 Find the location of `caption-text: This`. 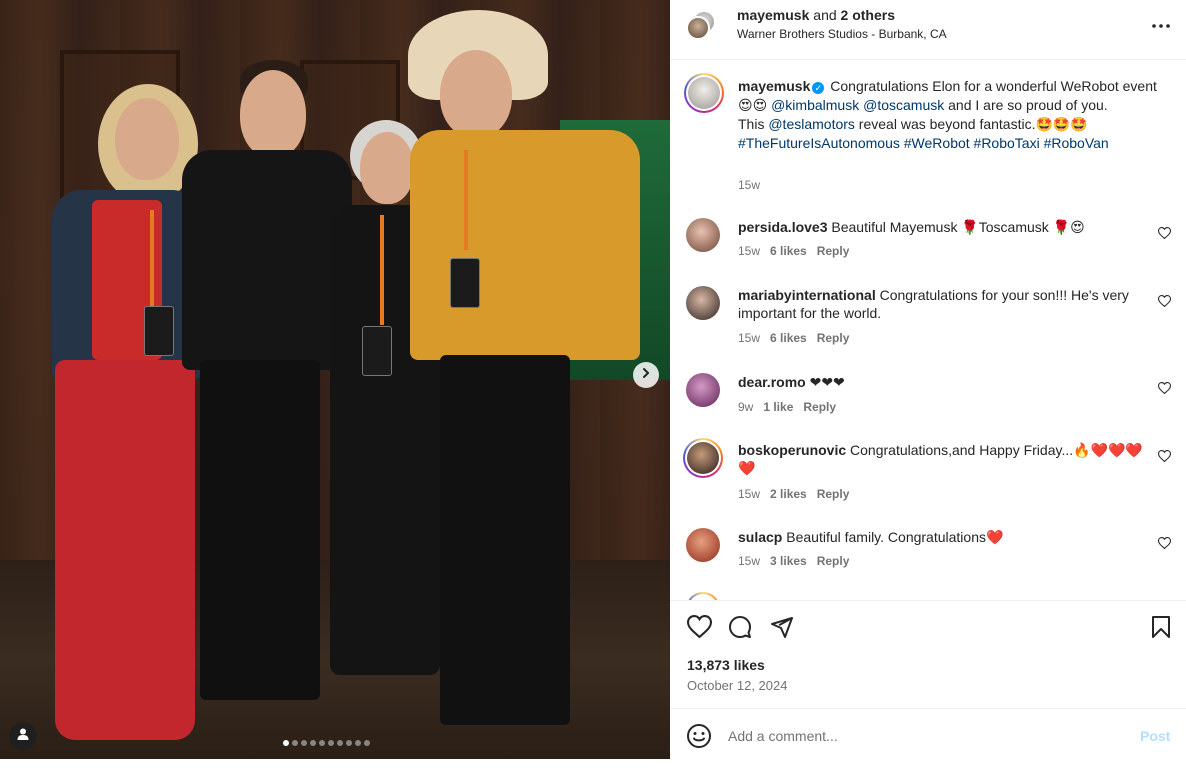

caption-text: This is located at coordinates (753, 124).